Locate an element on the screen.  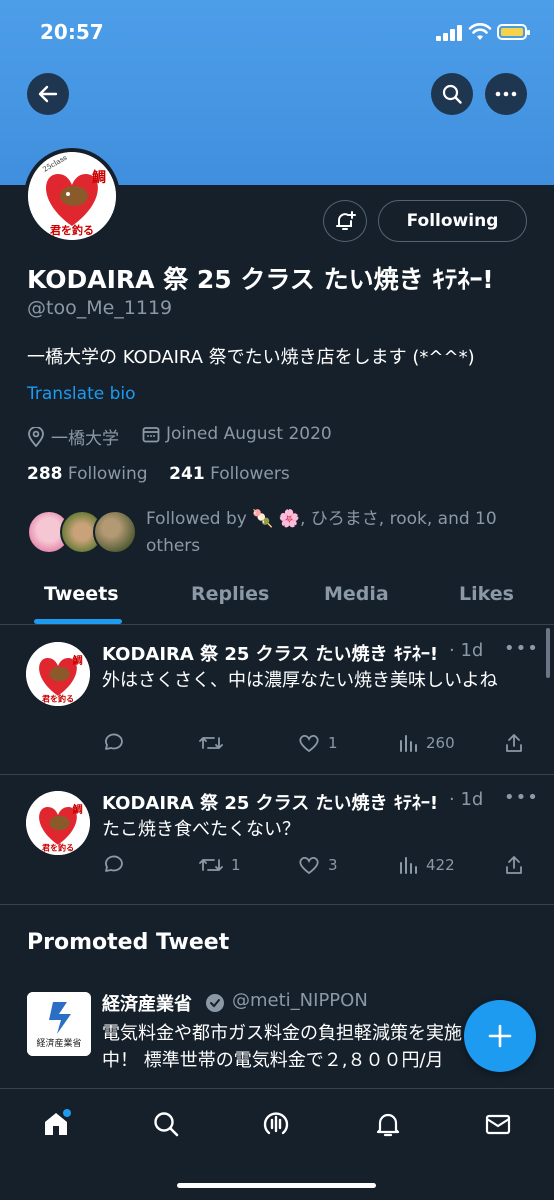
nav-messages is located at coordinates (498, 1124).